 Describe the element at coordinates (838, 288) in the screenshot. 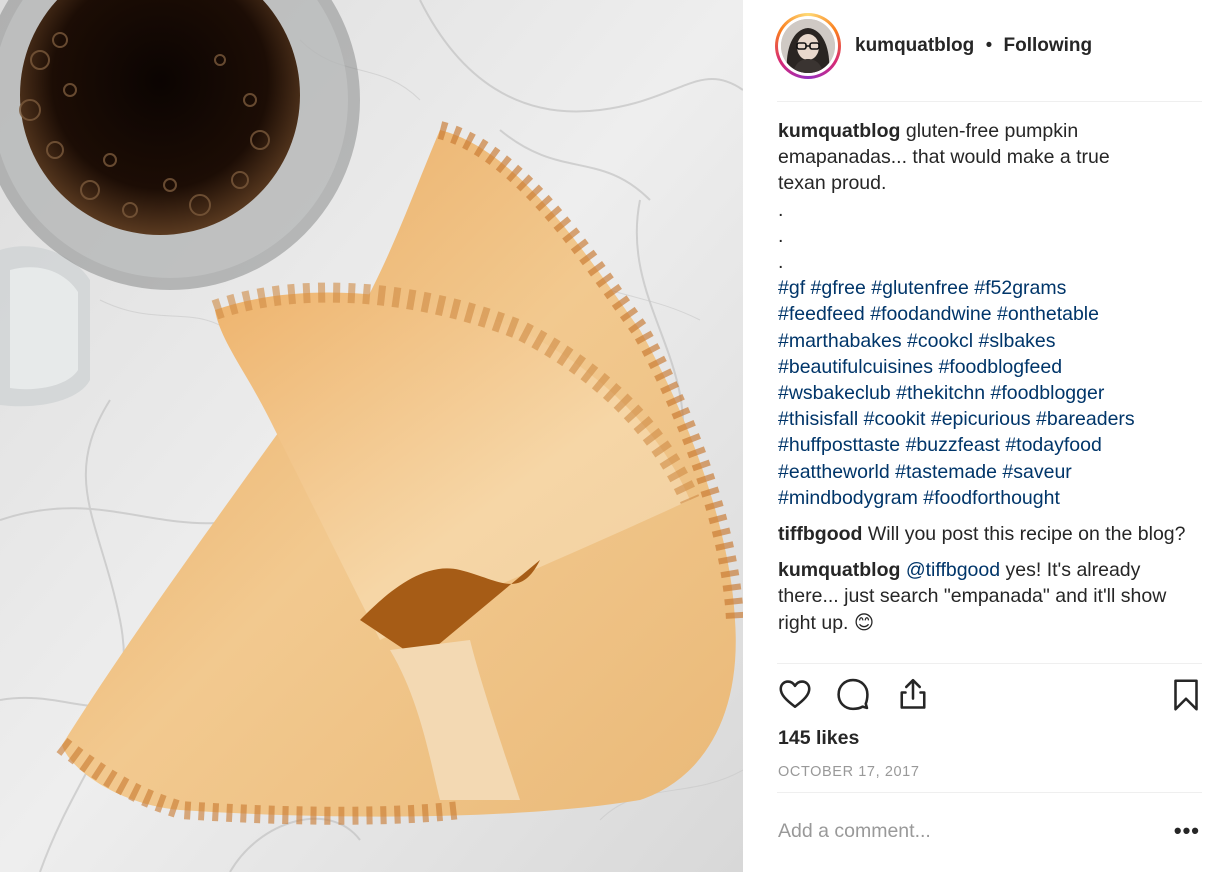

I see `hashtag-link: #gfree` at that location.